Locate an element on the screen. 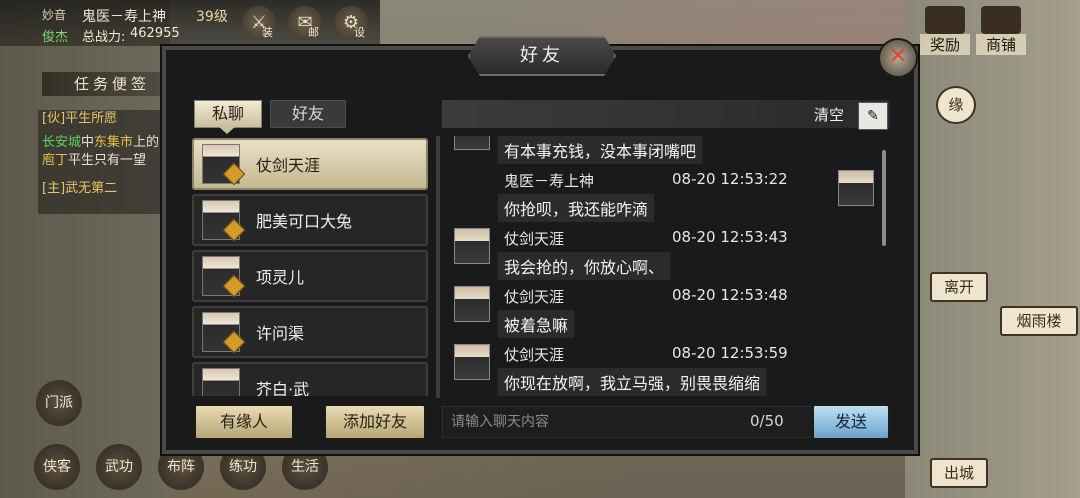 This screenshot has height=498, width=1080. quest-tag: [伙] is located at coordinates (54, 118).